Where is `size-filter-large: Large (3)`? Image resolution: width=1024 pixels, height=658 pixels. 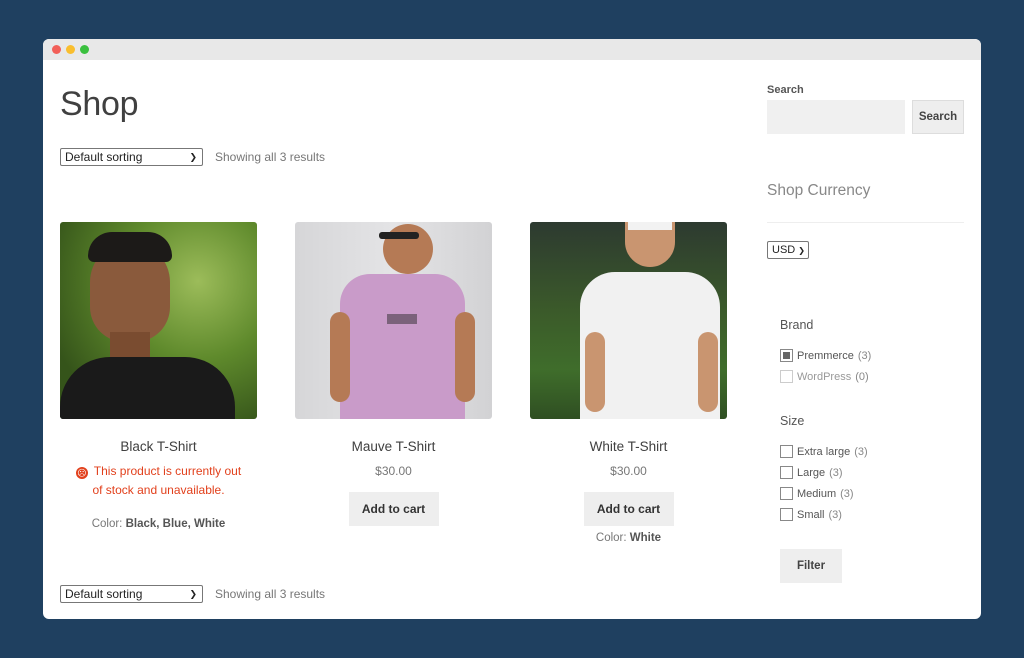
size-filter-large: Large (3) is located at coordinates (811, 472).